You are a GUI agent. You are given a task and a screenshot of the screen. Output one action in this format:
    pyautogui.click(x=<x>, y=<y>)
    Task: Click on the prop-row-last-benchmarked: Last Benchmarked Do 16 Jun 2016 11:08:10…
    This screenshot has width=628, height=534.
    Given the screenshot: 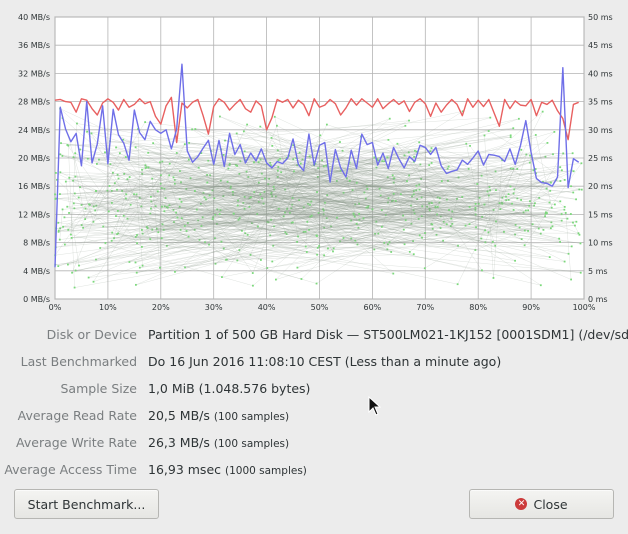 What is the action you would take?
    pyautogui.click(x=314, y=364)
    